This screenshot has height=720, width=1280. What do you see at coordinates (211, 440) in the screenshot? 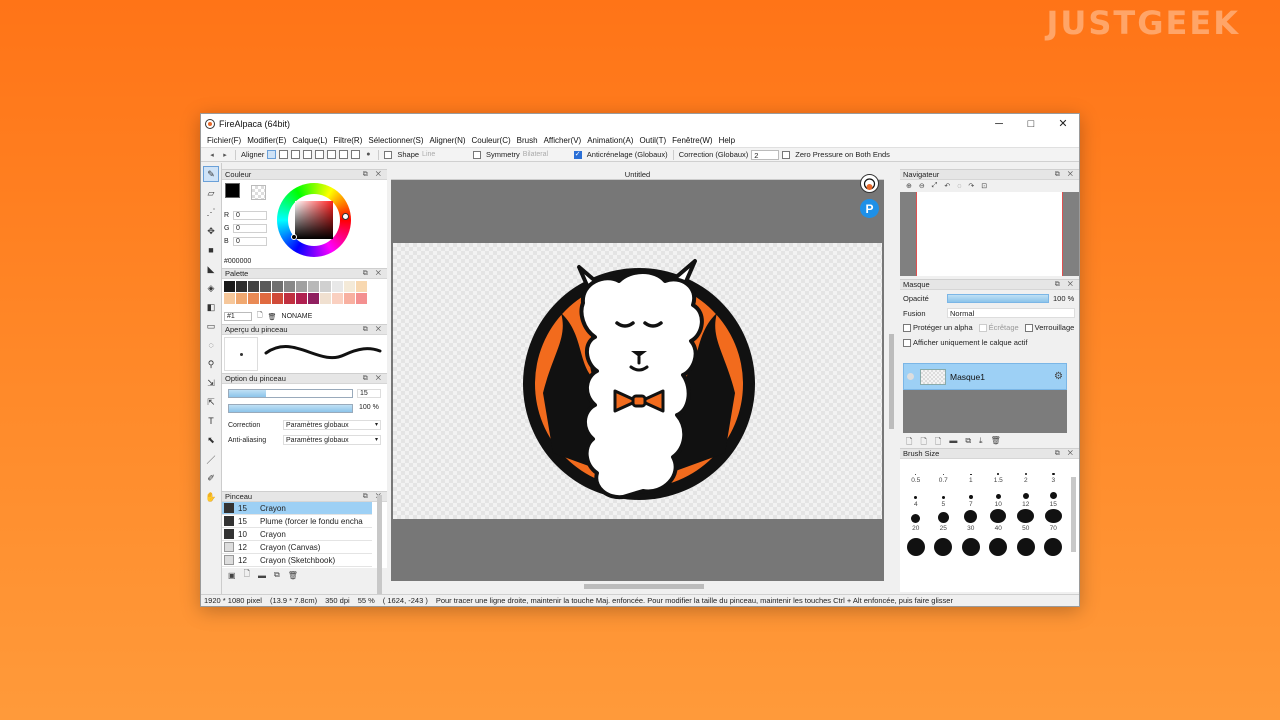
I see `operation-tool-icon: ⬉` at bounding box center [211, 440].